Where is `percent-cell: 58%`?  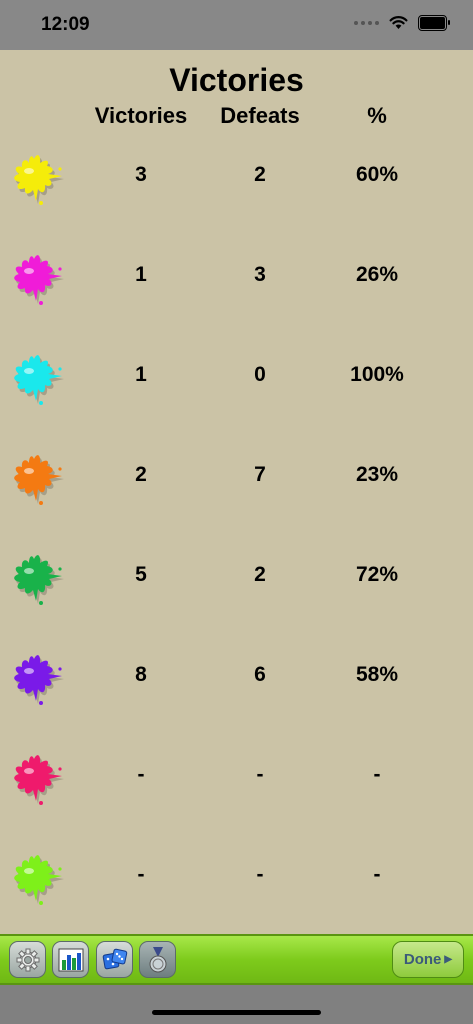
percent-cell: 58% is located at coordinates (377, 674).